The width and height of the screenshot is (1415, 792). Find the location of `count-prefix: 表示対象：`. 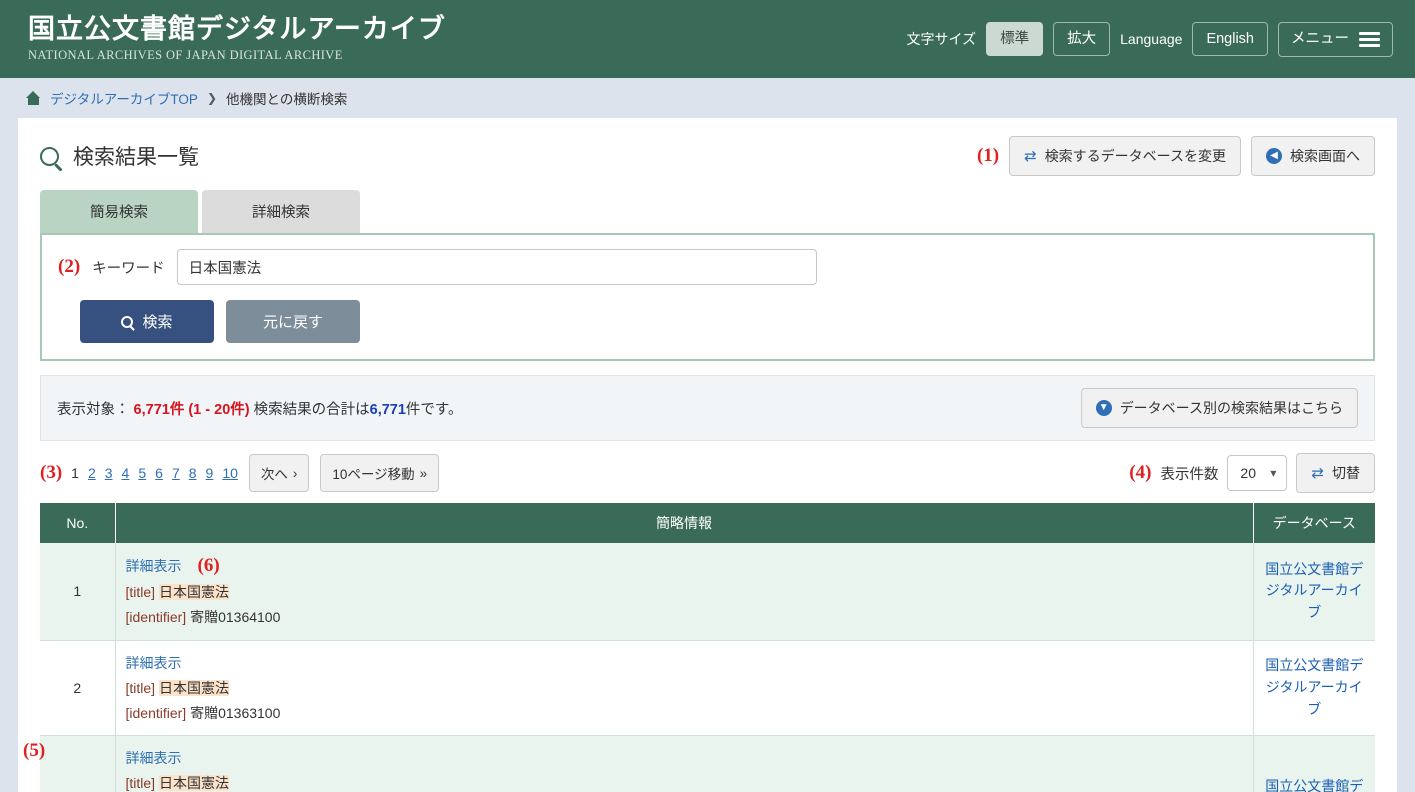

count-prefix: 表示対象： is located at coordinates (93, 409).